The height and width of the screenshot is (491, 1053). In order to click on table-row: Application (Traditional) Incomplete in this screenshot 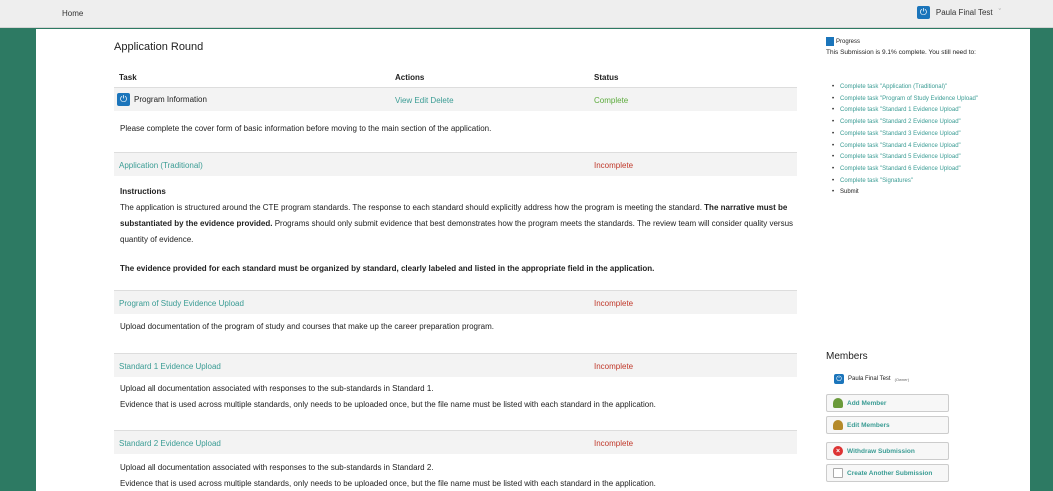, I will do `click(455, 164)`.